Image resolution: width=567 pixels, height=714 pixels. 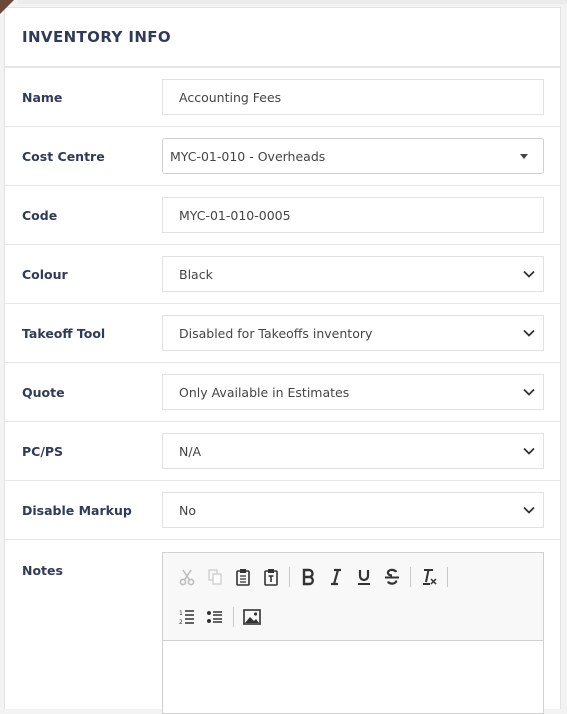 I want to click on underline-button, so click(x=364, y=577).